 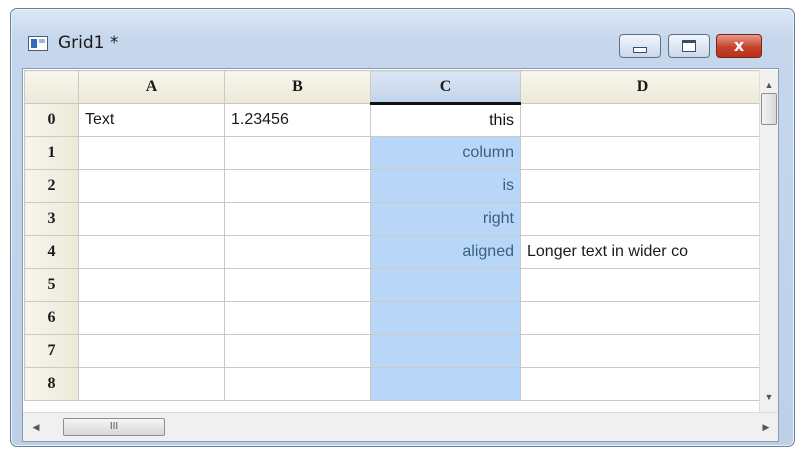 What do you see at coordinates (640, 50) in the screenshot?
I see `minimize-icon` at bounding box center [640, 50].